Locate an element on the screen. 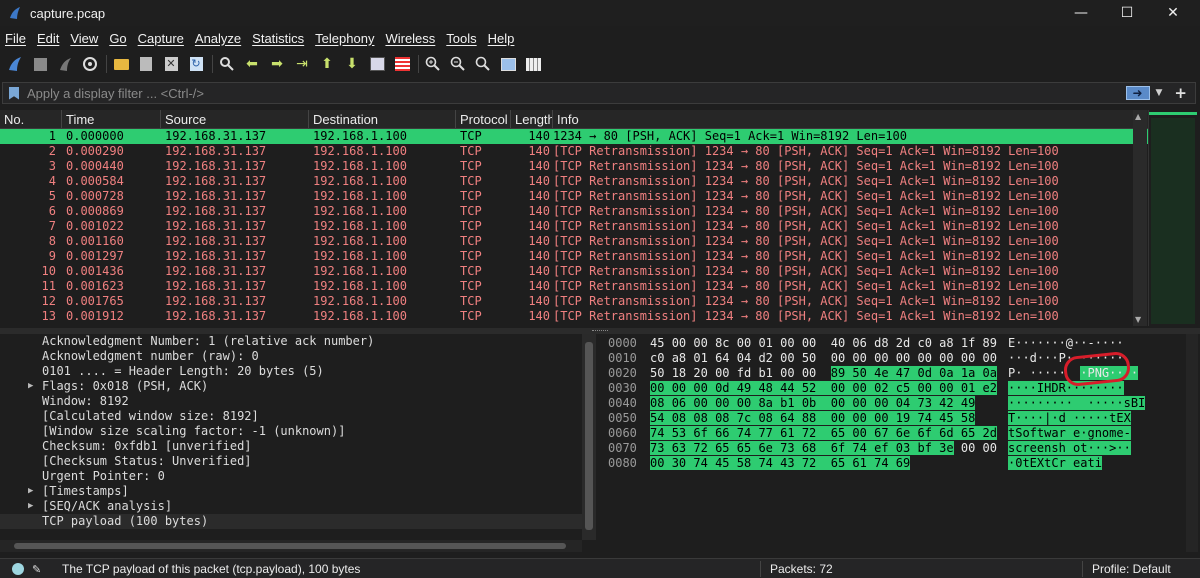 The image size is (1200, 578). hex-byte: 6f is located at coordinates (838, 448).